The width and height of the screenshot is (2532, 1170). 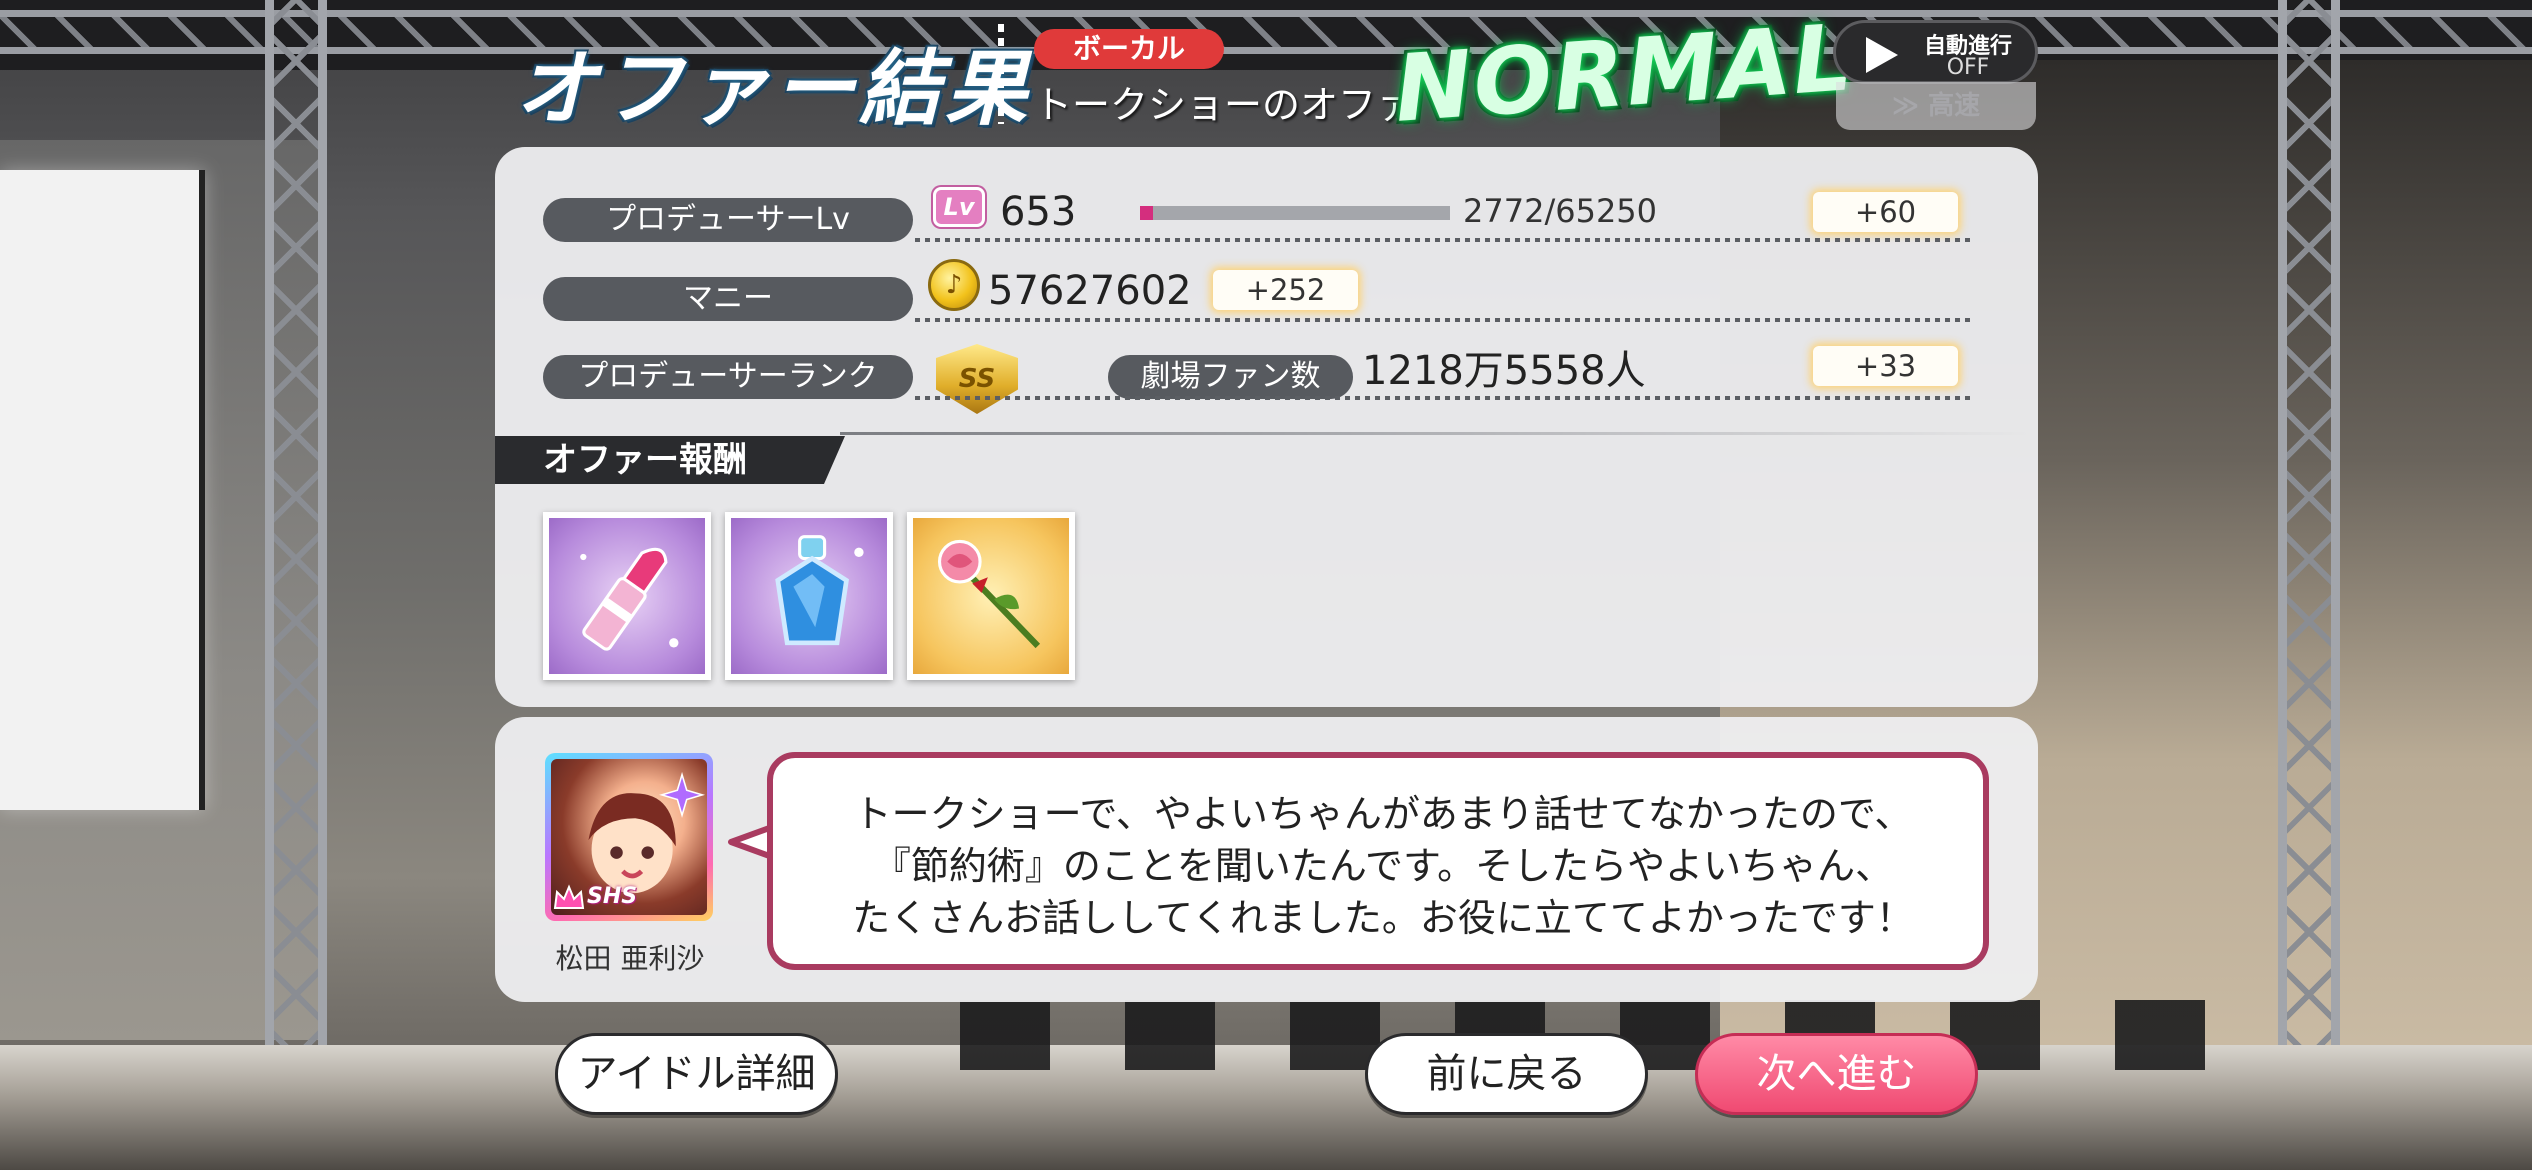 I want to click on level-icon: Lv, so click(x=959, y=207).